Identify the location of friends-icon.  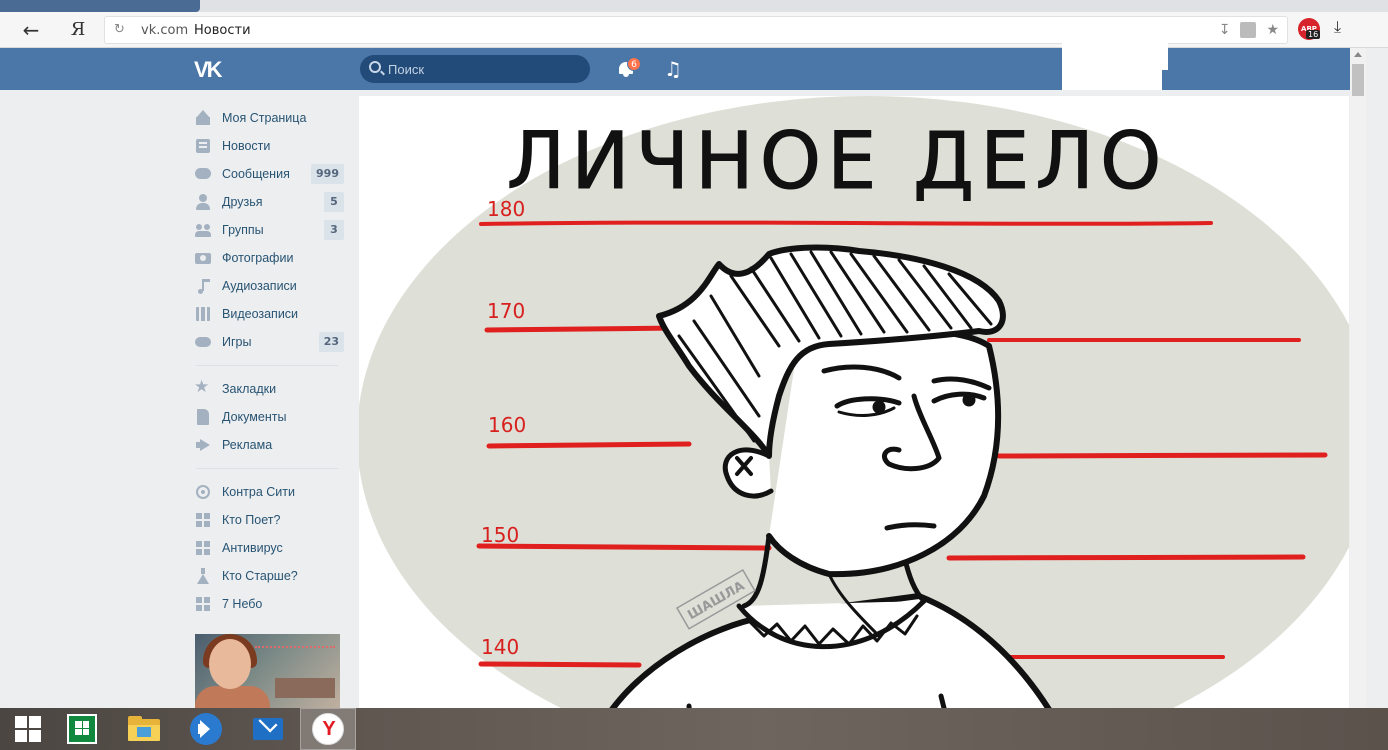
(203, 202).